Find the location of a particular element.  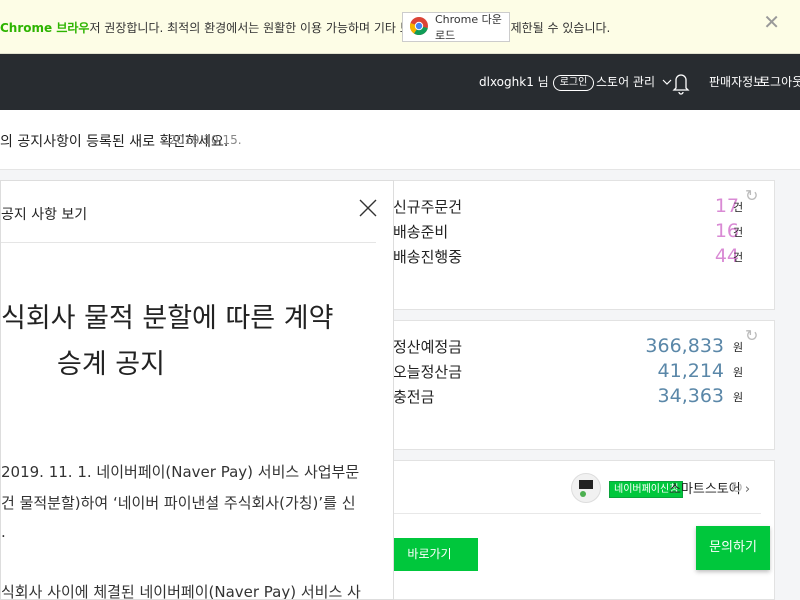

seller-info-link: 판매자정보 is located at coordinates (736, 82).